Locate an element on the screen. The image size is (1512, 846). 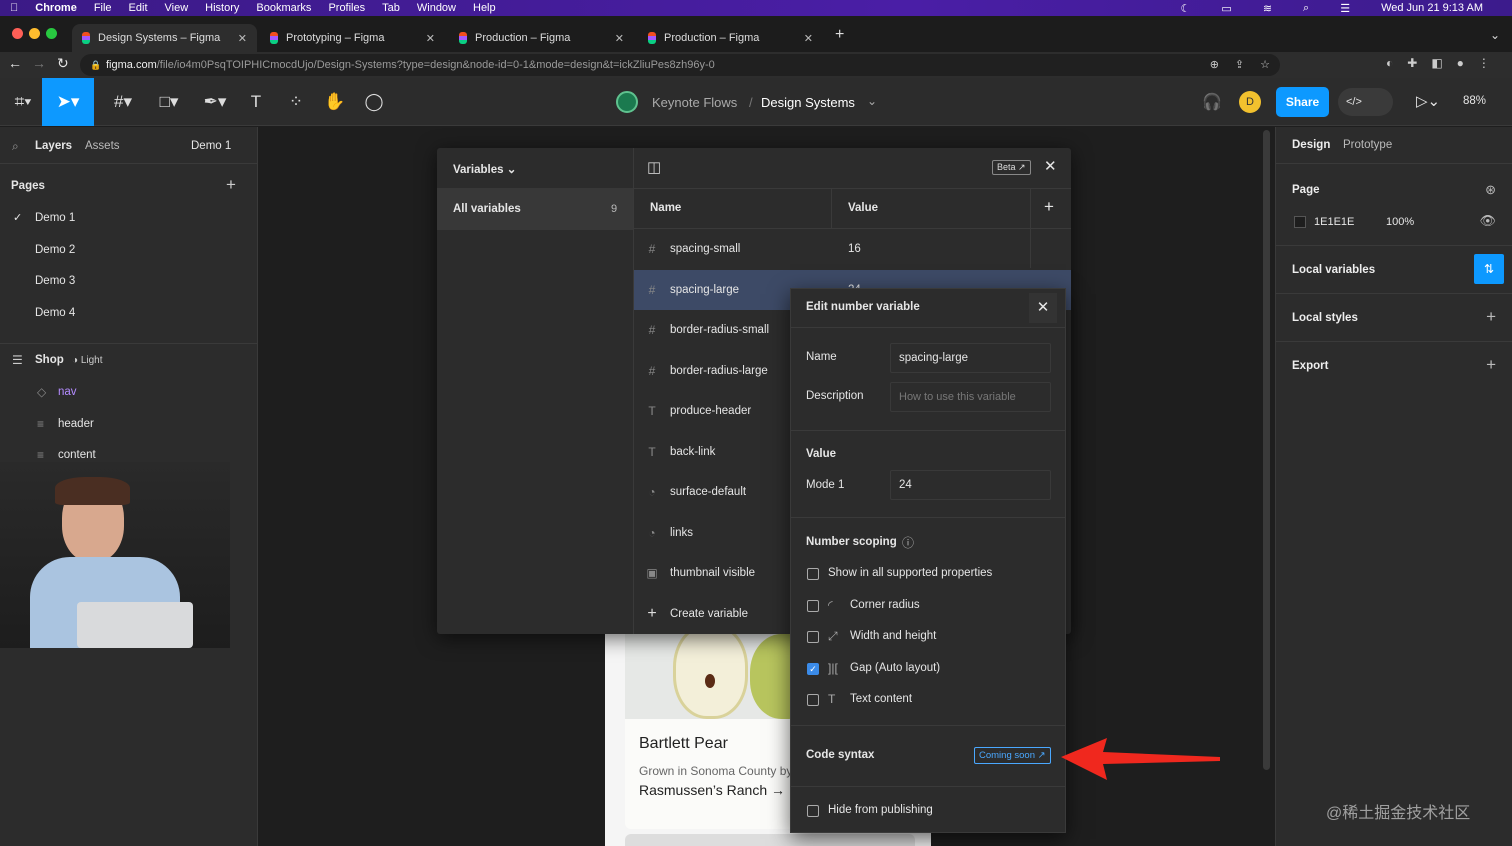
tab-prototyping: Prototyping – Figma ✕ is located at coordinates (352, 38).